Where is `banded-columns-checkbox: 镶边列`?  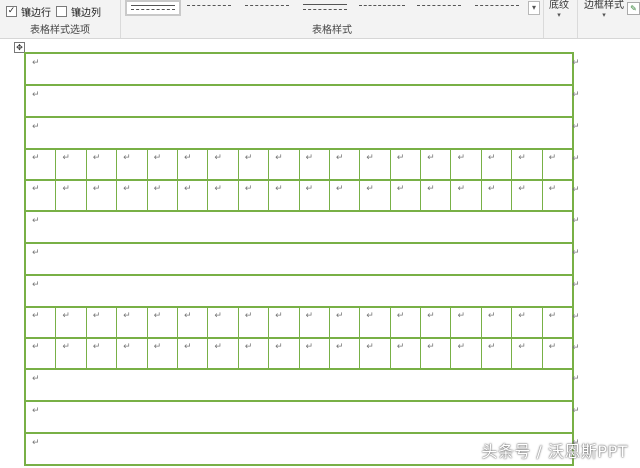 banded-columns-checkbox: 镶边列 is located at coordinates (78, 11).